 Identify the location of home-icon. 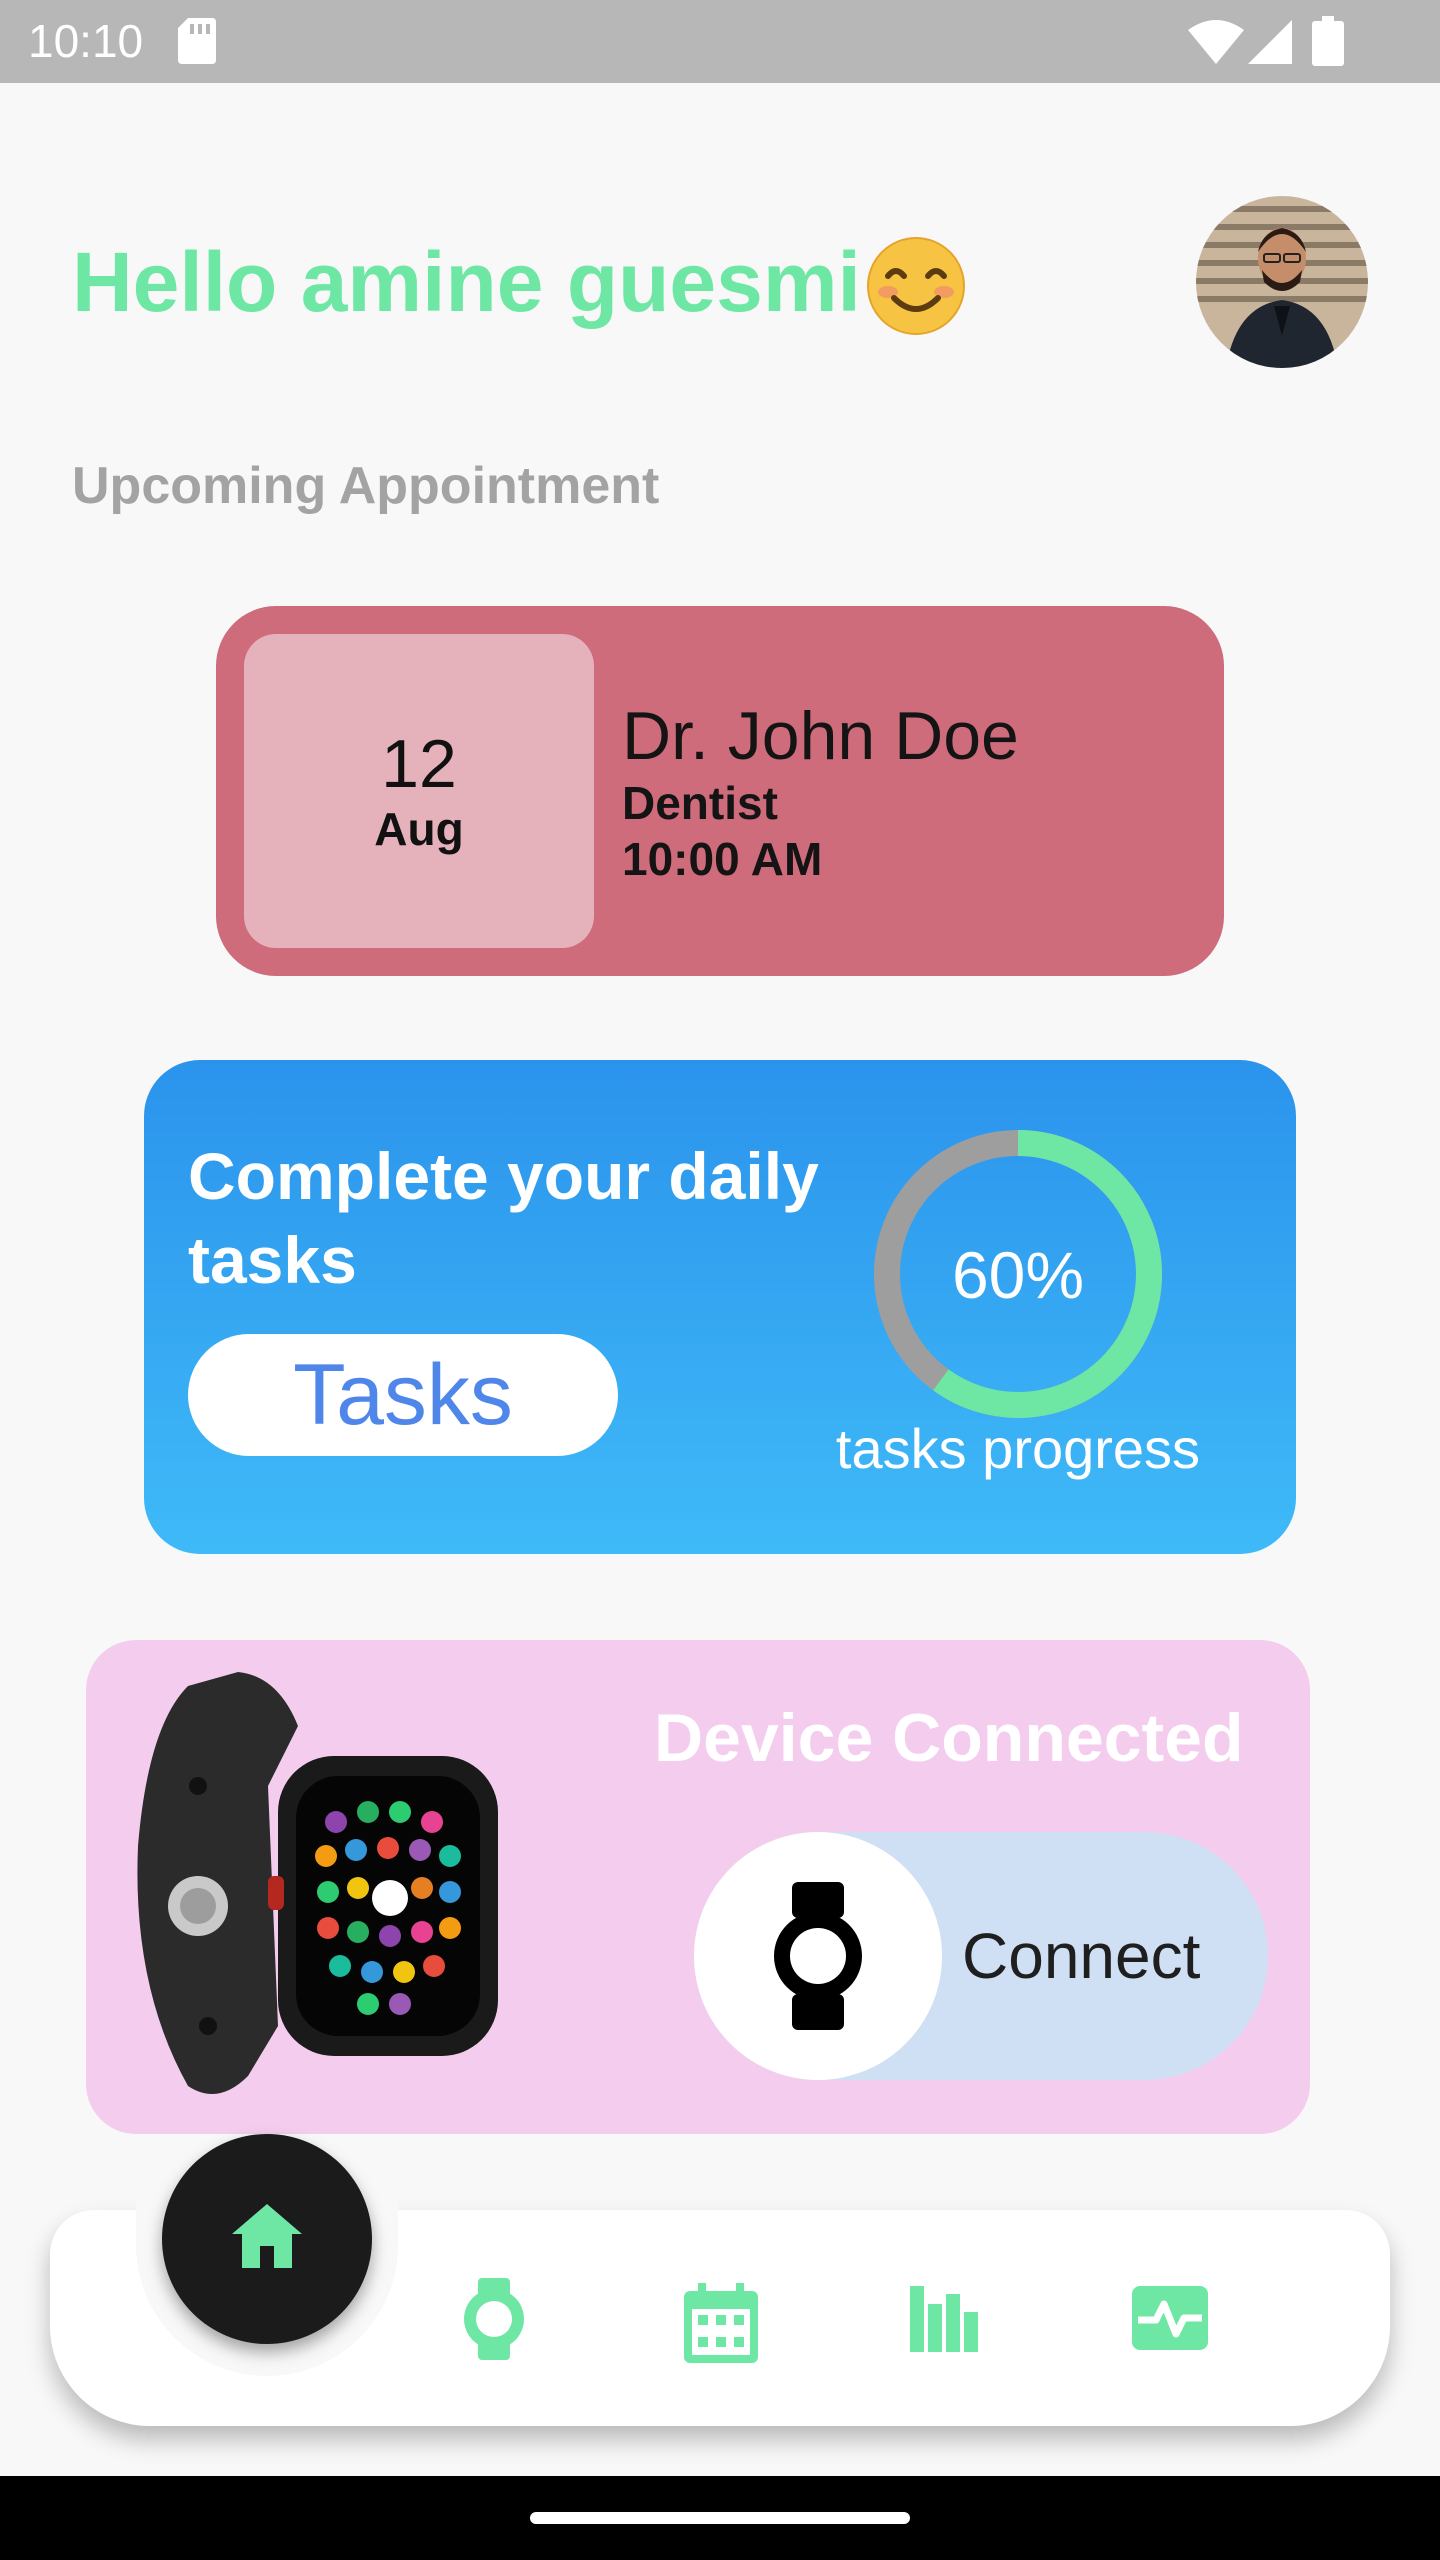
(267, 2236).